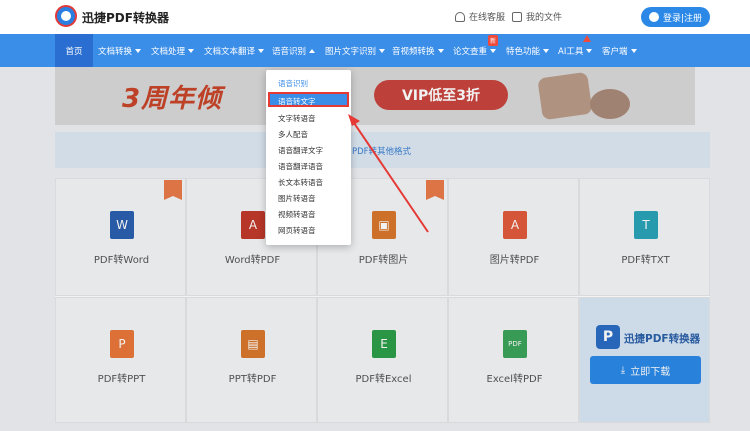 The width and height of the screenshot is (750, 431). What do you see at coordinates (646, 225) in the screenshot?
I see `txt-icon: T` at bounding box center [646, 225].